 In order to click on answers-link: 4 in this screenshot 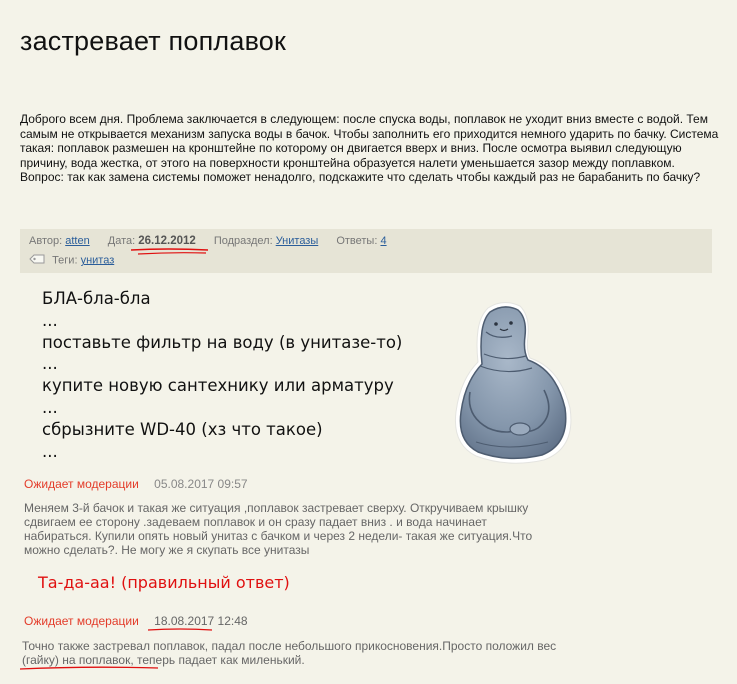, I will do `click(383, 241)`.